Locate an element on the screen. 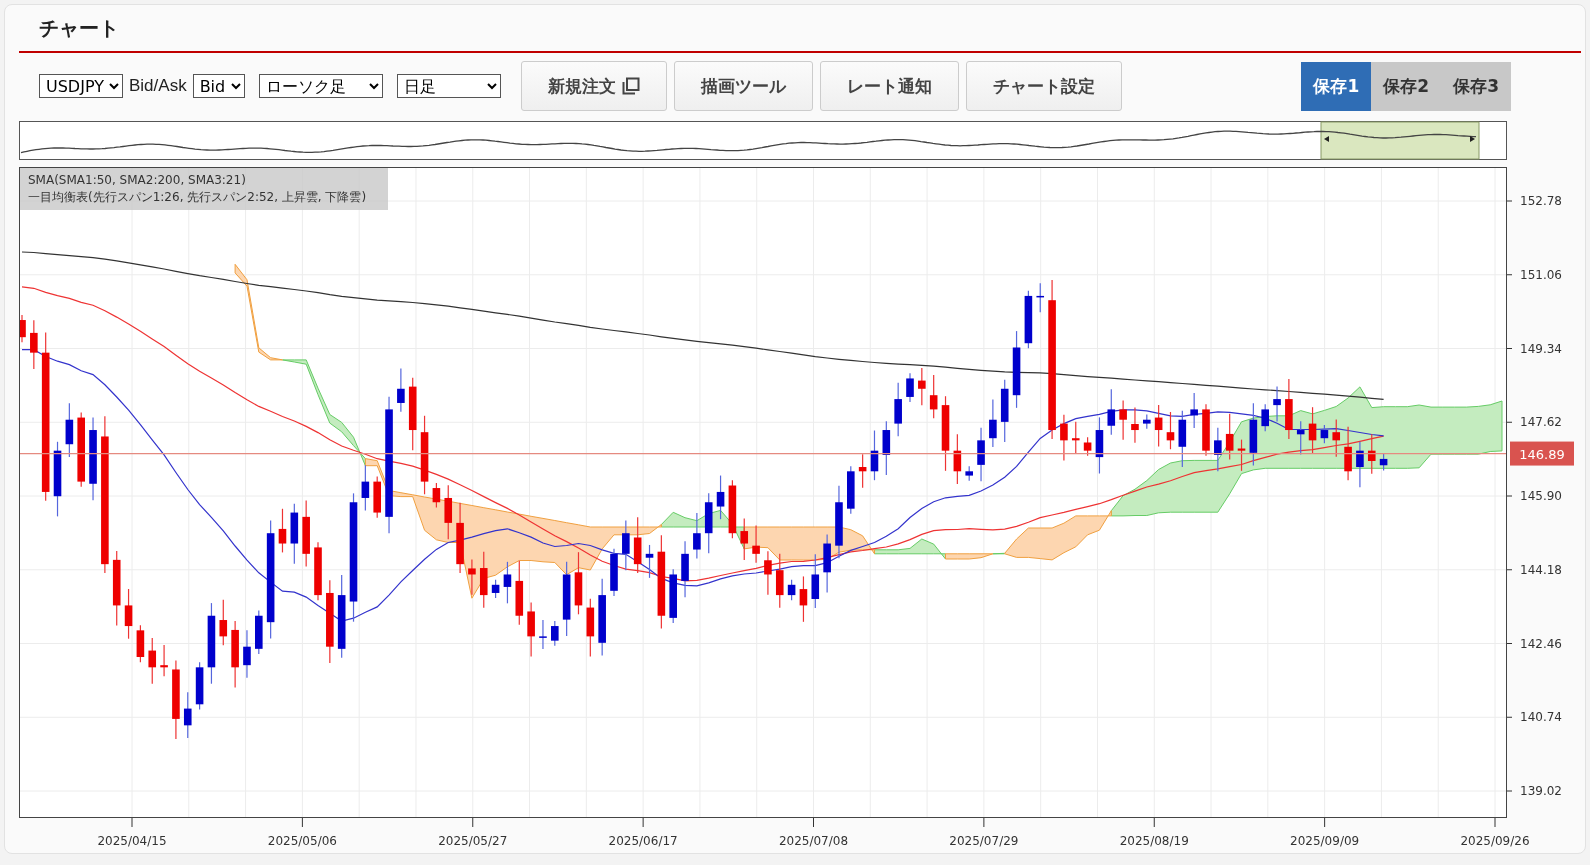 This screenshot has width=1590, height=865. left-handle-icon is located at coordinates (1326, 139).